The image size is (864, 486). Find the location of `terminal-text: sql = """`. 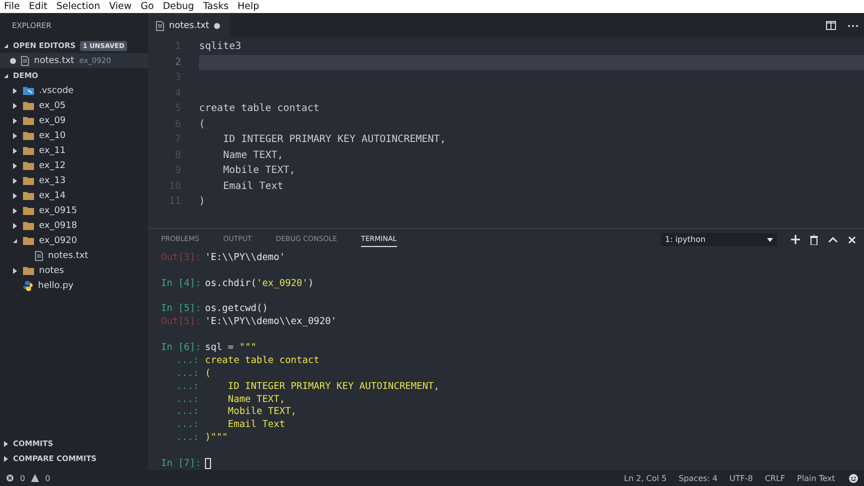

terminal-text: sql = """ is located at coordinates (230, 348).